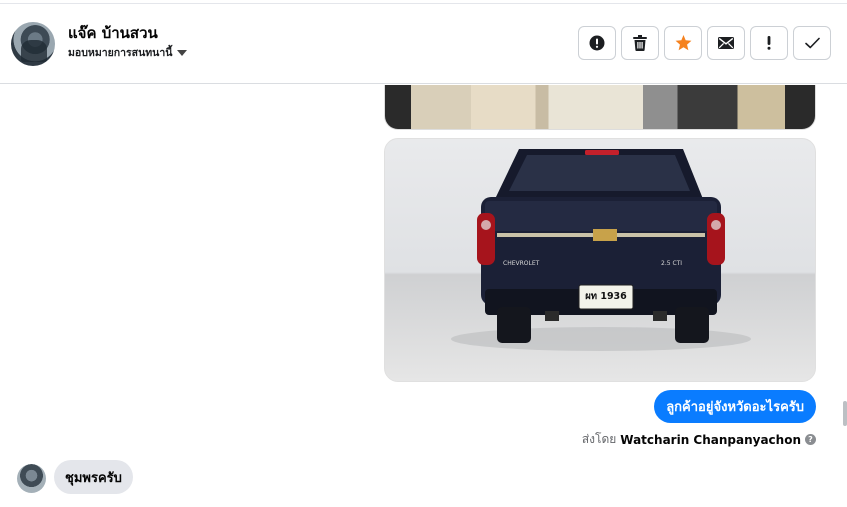  I want to click on outgoing-message: ลูกค้าอยู่จังหวัดอะไรครับ, so click(735, 406).